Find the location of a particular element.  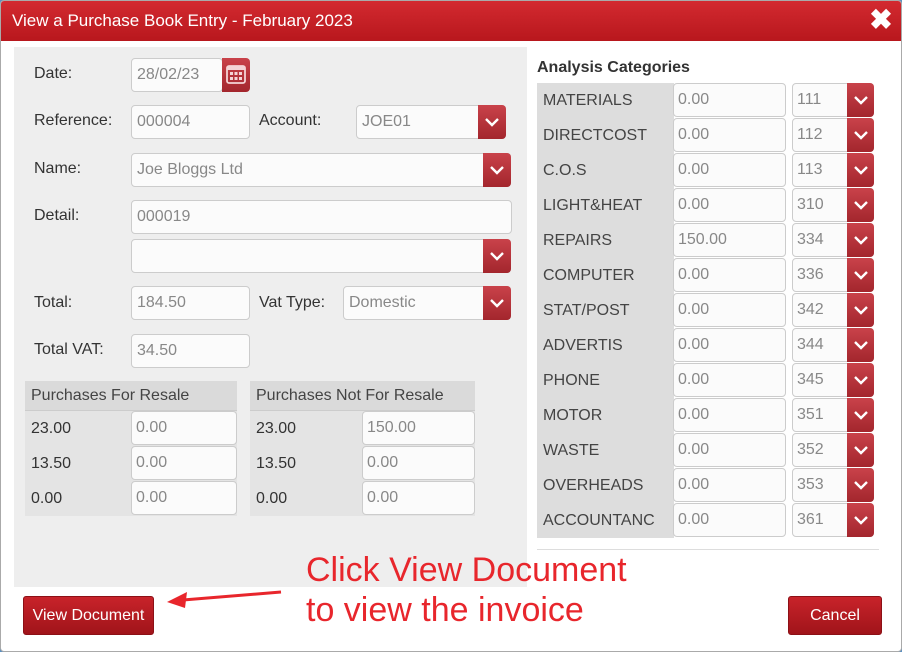

analysis-category-name: OVERHEADS is located at coordinates (593, 485).